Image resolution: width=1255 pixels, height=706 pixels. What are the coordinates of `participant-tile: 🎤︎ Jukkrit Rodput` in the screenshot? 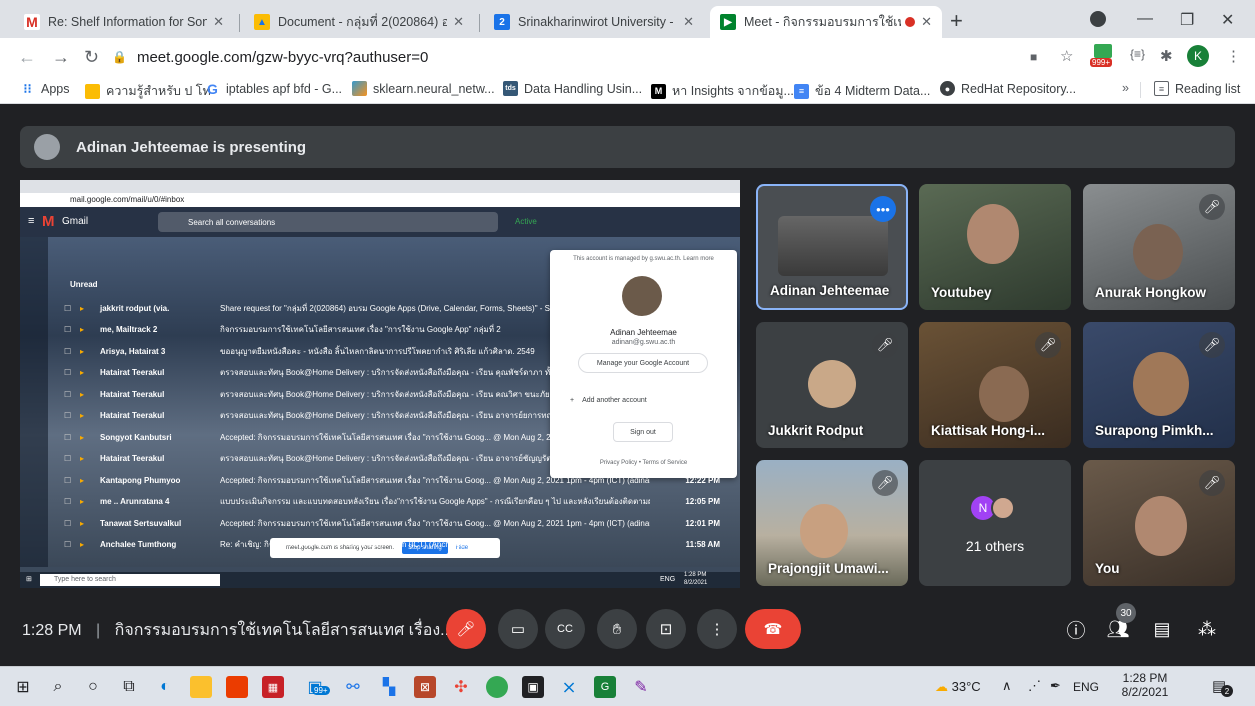 It's located at (832, 385).